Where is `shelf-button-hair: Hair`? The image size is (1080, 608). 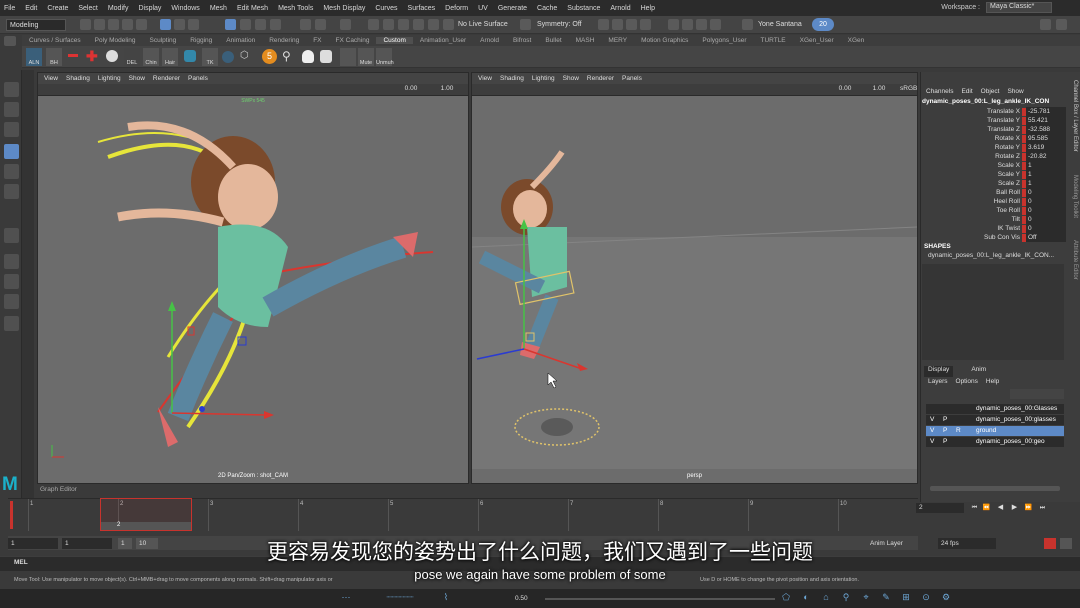
shelf-button-hair: Hair is located at coordinates (170, 57).